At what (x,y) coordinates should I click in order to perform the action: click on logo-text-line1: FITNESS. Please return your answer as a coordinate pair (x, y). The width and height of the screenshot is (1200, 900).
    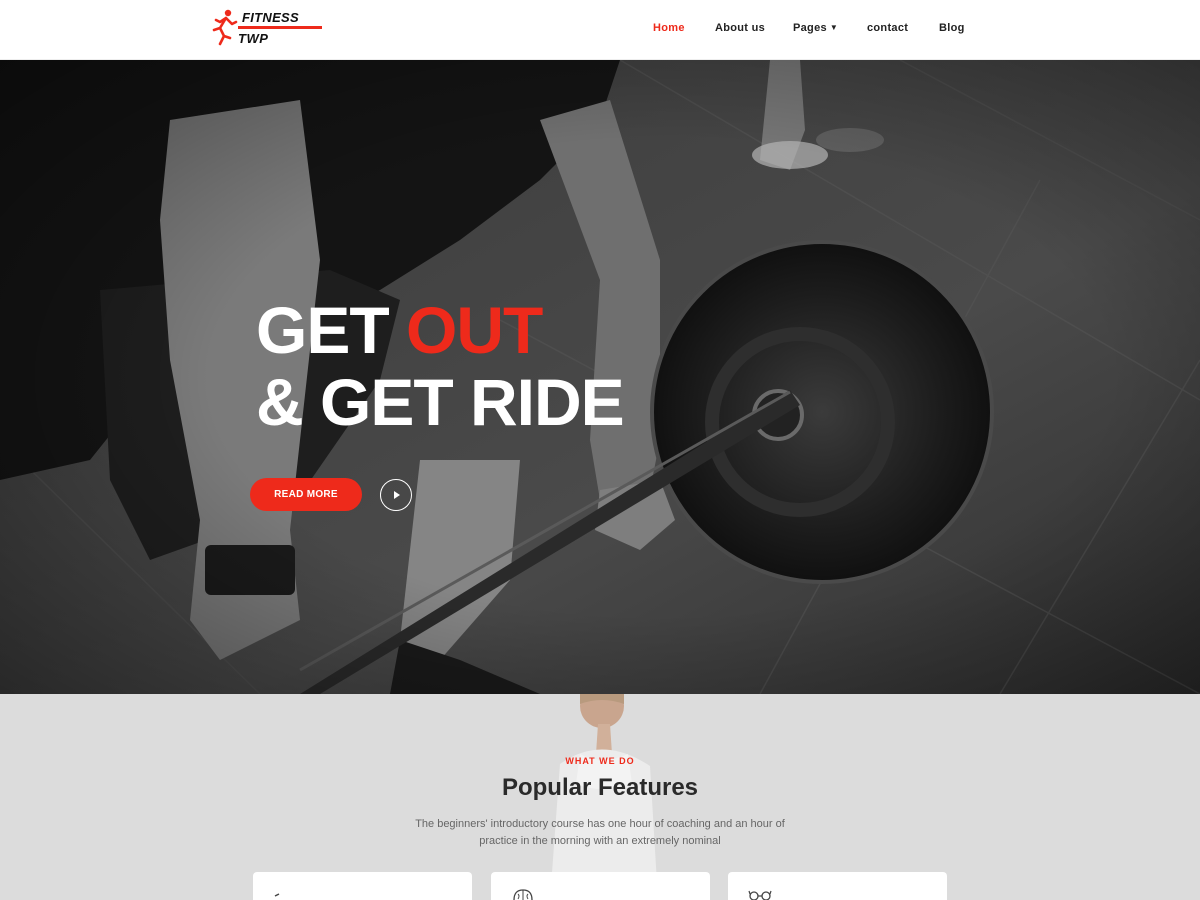
    Looking at the image, I should click on (270, 17).